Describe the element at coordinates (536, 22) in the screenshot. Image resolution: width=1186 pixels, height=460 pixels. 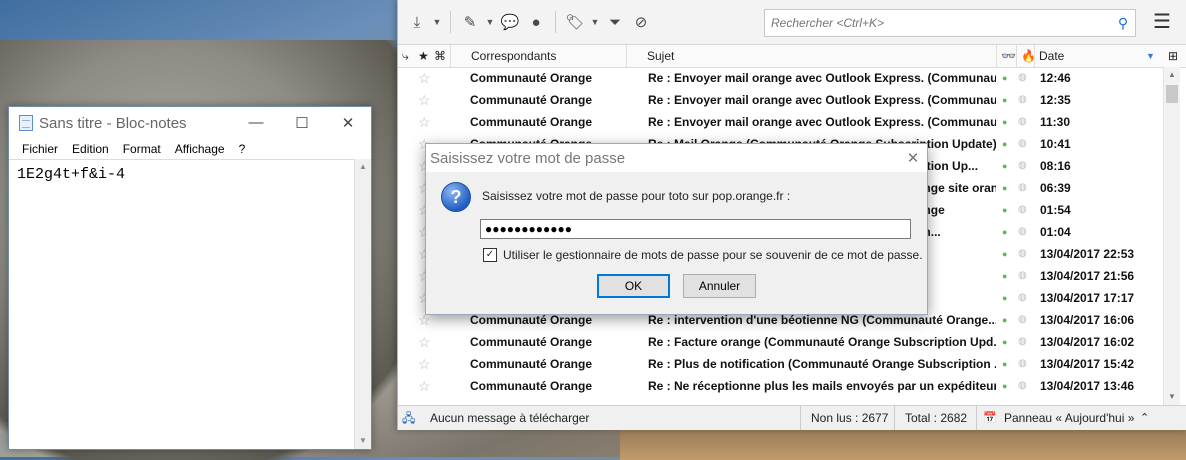
I see `address-book-icon: ●` at that location.